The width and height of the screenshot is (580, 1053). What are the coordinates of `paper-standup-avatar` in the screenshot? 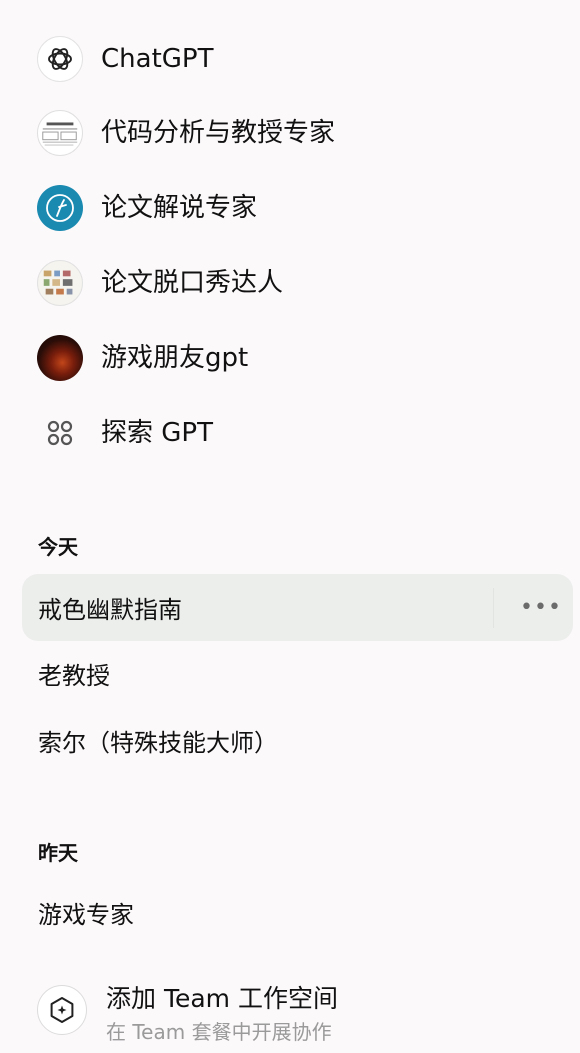 It's located at (60, 282).